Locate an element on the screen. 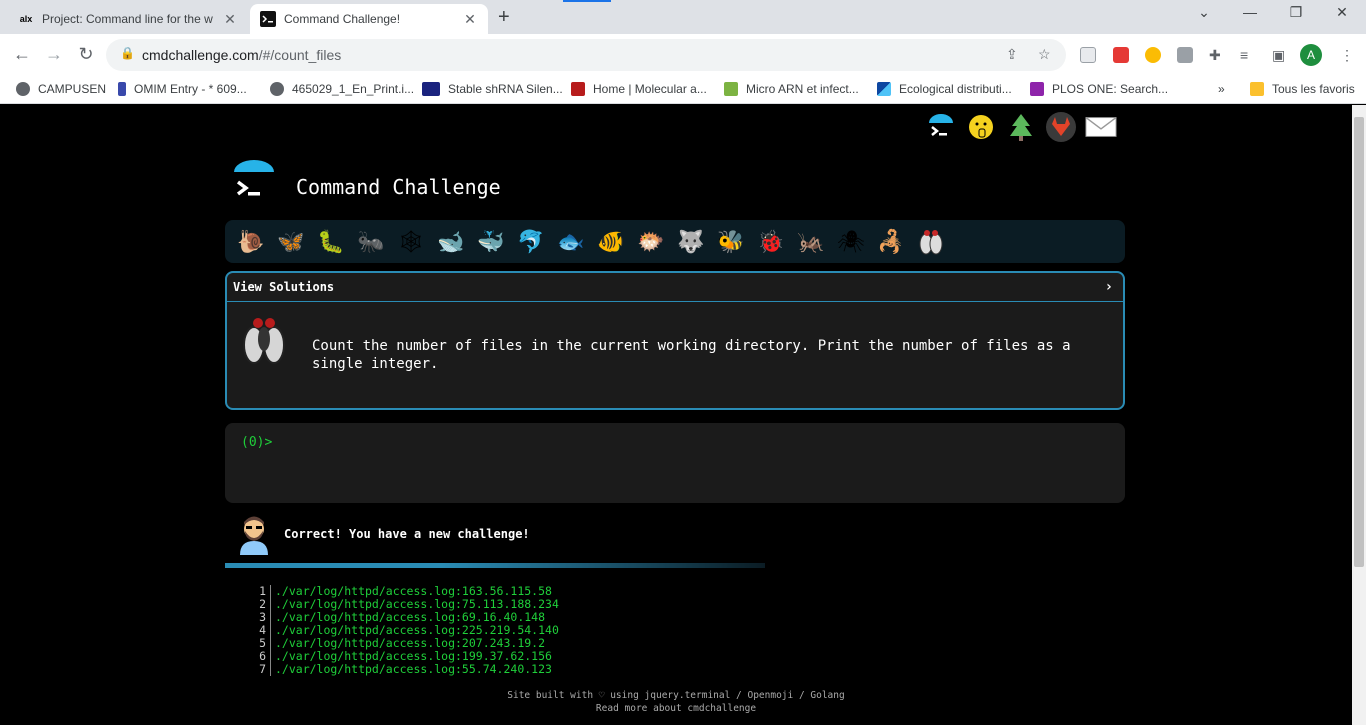 This screenshot has width=1366, height=725. tab-title: Project: Command line for the w is located at coordinates (127, 19).